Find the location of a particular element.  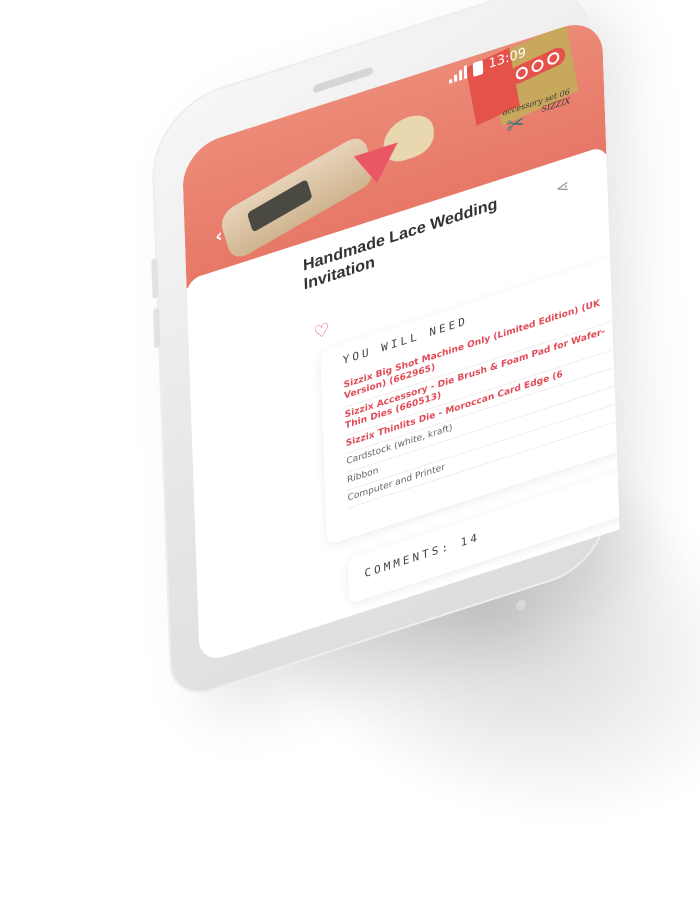

chevron-left-icon: ‹ is located at coordinates (219, 236).